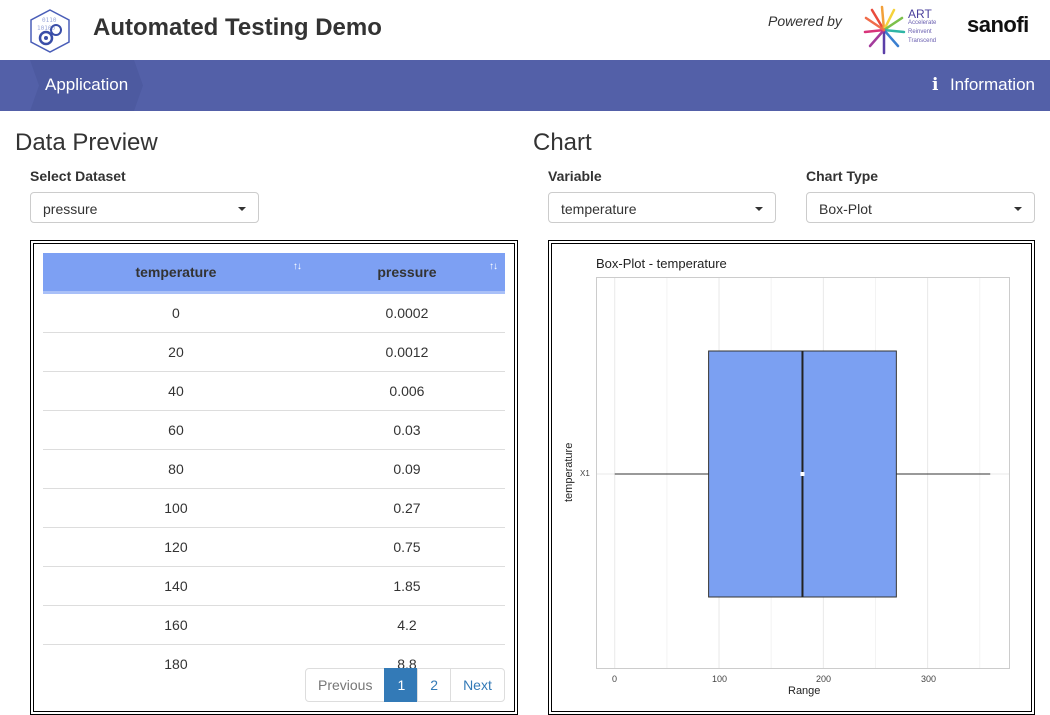 The height and width of the screenshot is (715, 1050). I want to click on tab-application-label: Application, so click(87, 84).